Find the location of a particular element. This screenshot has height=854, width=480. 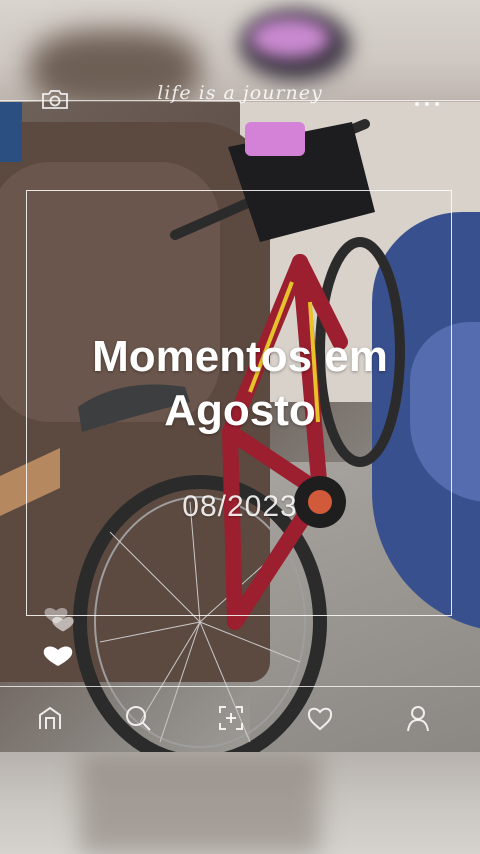

profile-icon is located at coordinates (418, 718).